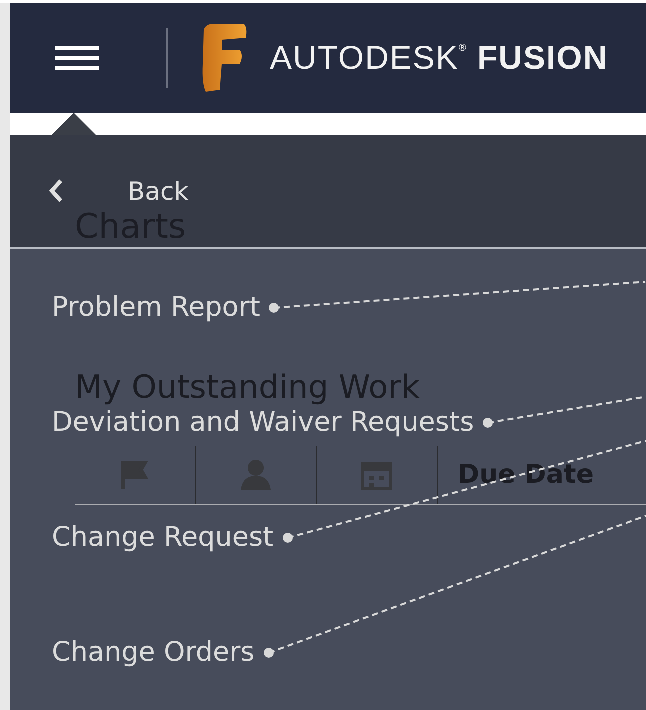 This screenshot has height=710, width=646. Describe the element at coordinates (439, 58) in the screenshot. I see `brand-name: AUTODESK$^{®}$ FUSION` at that location.